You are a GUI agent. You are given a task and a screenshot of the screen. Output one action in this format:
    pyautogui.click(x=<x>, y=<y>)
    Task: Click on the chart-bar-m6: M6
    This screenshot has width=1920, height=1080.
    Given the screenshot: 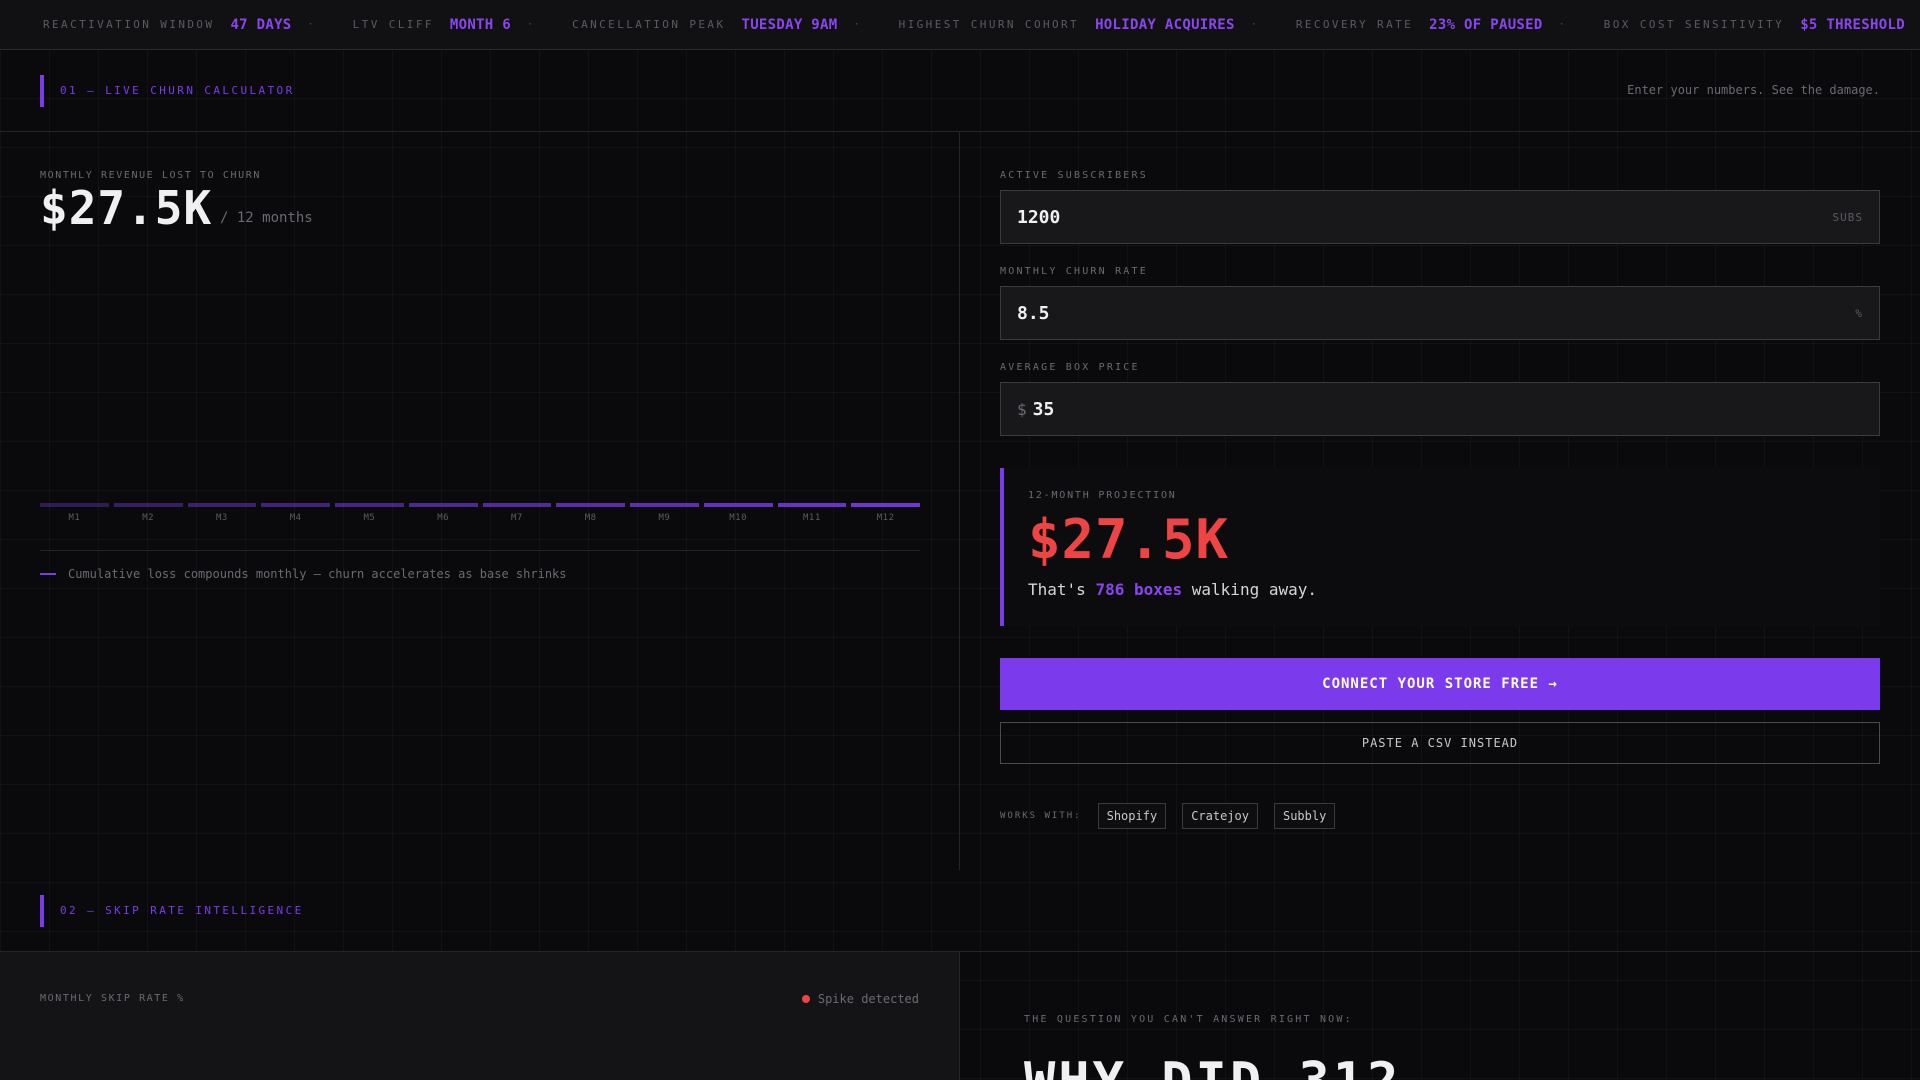 What is the action you would take?
    pyautogui.click(x=443, y=518)
    